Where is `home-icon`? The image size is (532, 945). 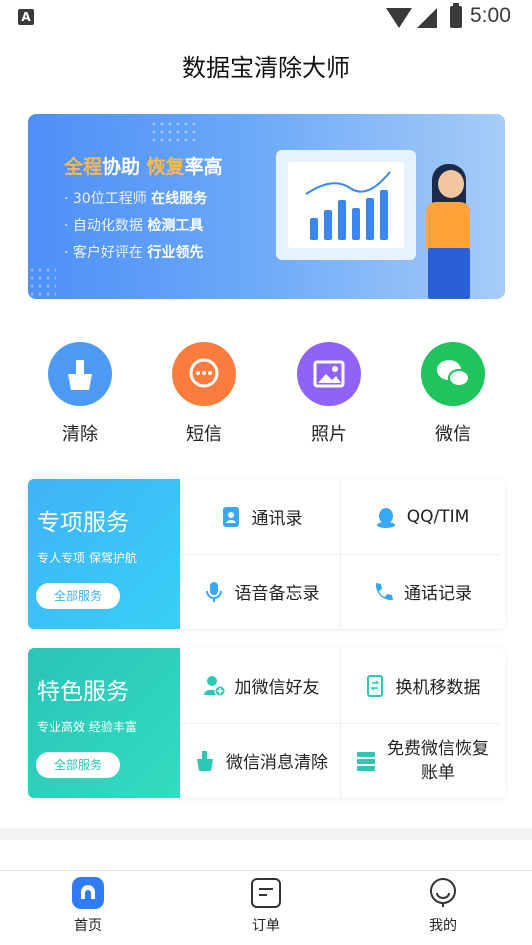 home-icon is located at coordinates (88, 893).